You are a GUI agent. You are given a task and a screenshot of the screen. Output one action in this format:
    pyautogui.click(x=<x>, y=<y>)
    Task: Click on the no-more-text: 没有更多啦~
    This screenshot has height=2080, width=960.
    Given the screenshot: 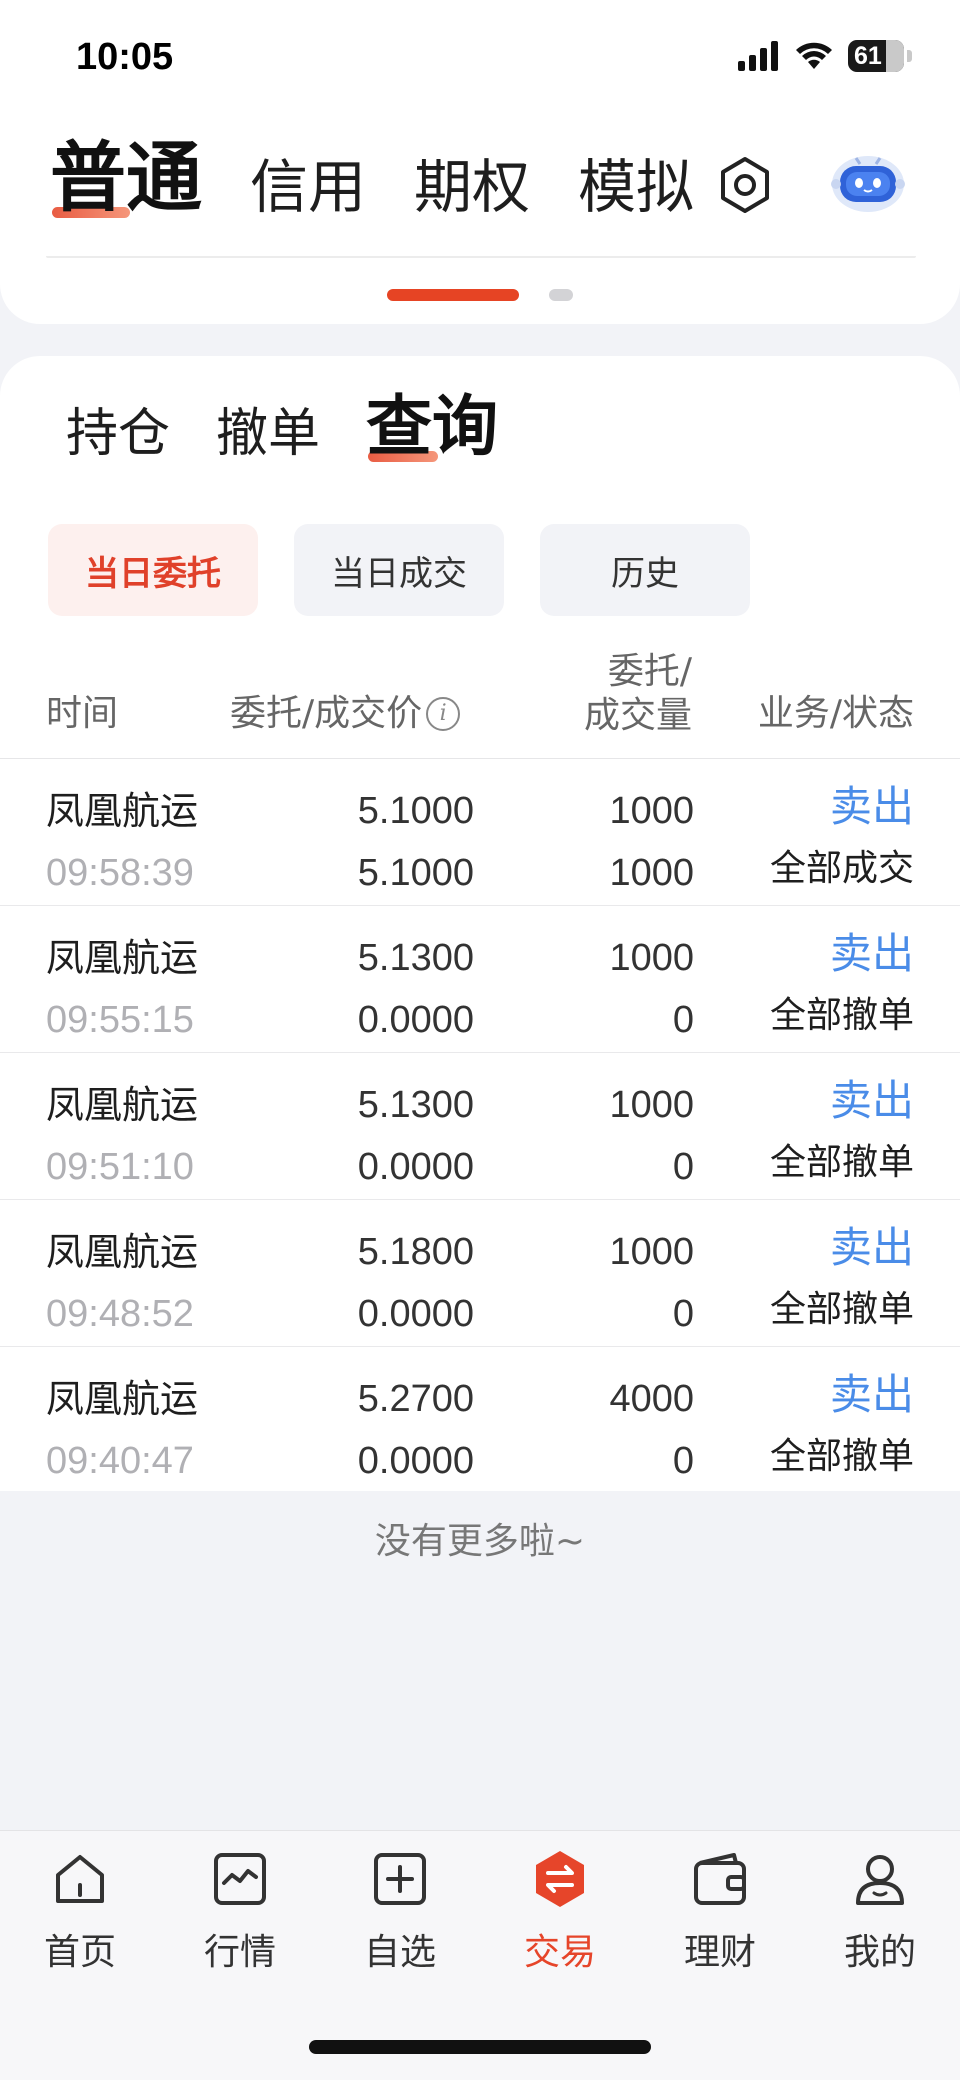 What is the action you would take?
    pyautogui.click(x=480, y=1541)
    